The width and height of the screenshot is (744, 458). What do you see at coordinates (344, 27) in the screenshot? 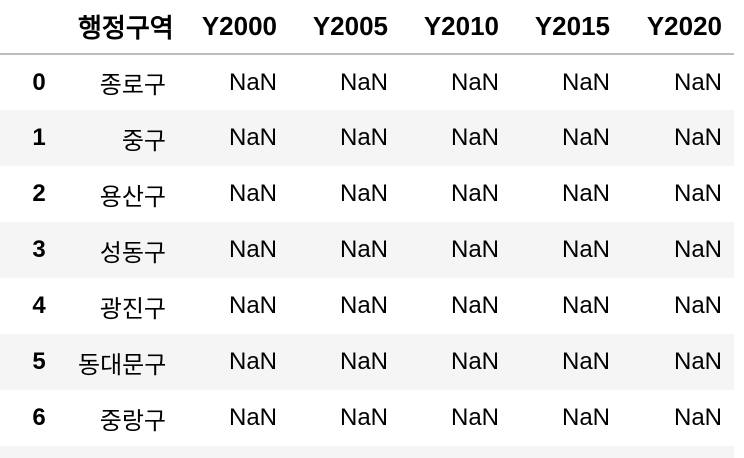
I see `column-header-y2005: Y2005` at bounding box center [344, 27].